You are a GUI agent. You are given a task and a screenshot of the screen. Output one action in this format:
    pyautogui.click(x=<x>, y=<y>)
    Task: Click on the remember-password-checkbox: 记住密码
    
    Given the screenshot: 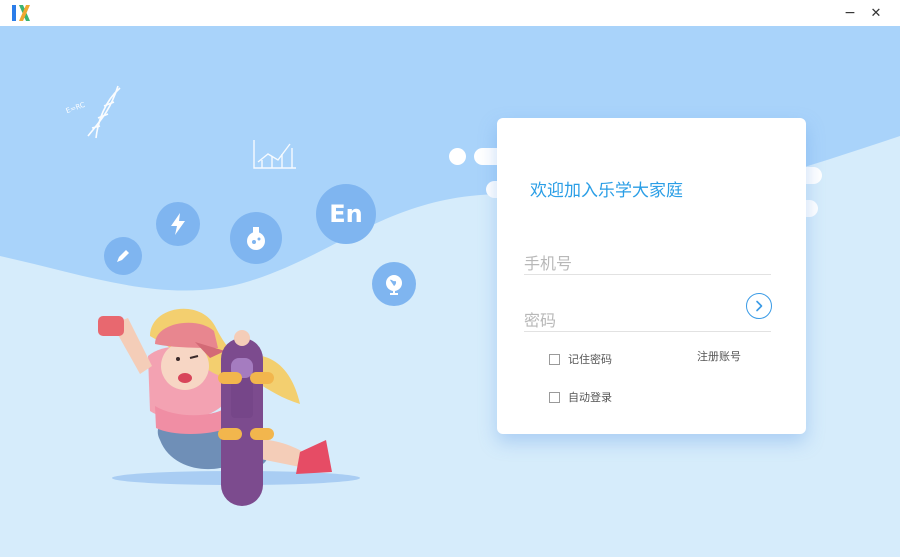 What is the action you would take?
    pyautogui.click(x=580, y=359)
    